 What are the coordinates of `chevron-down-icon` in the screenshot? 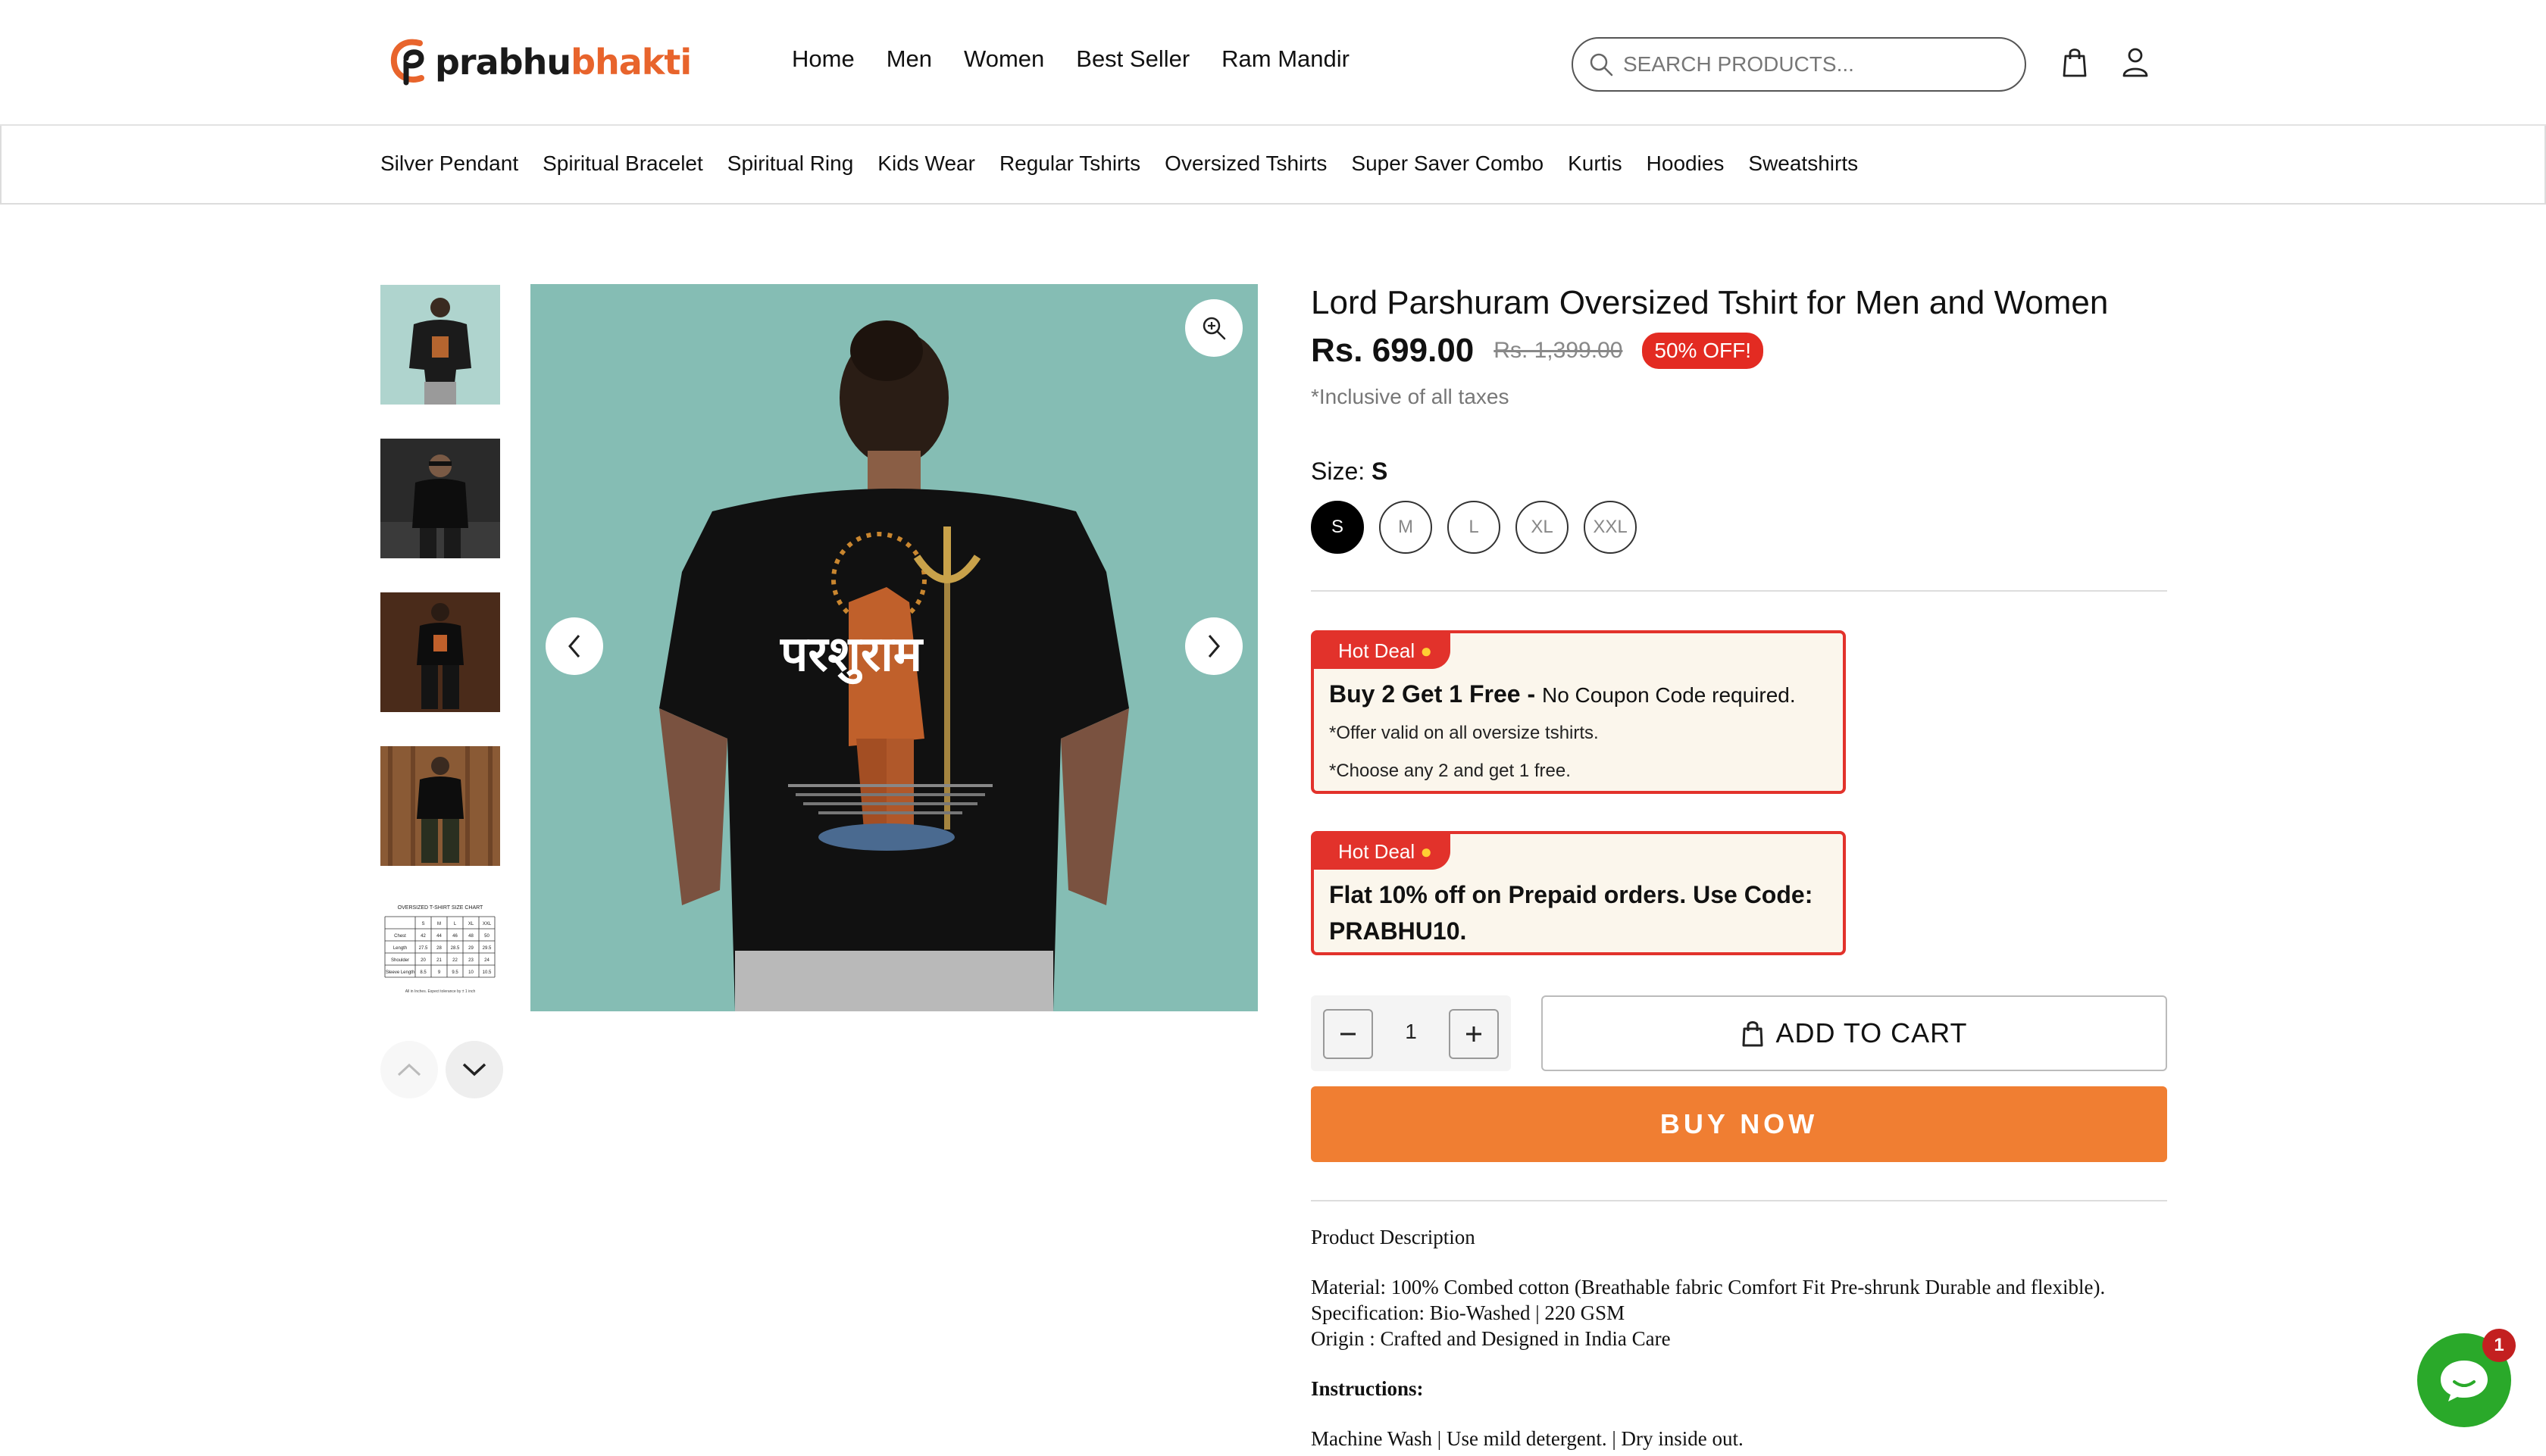 It's located at (474, 1069).